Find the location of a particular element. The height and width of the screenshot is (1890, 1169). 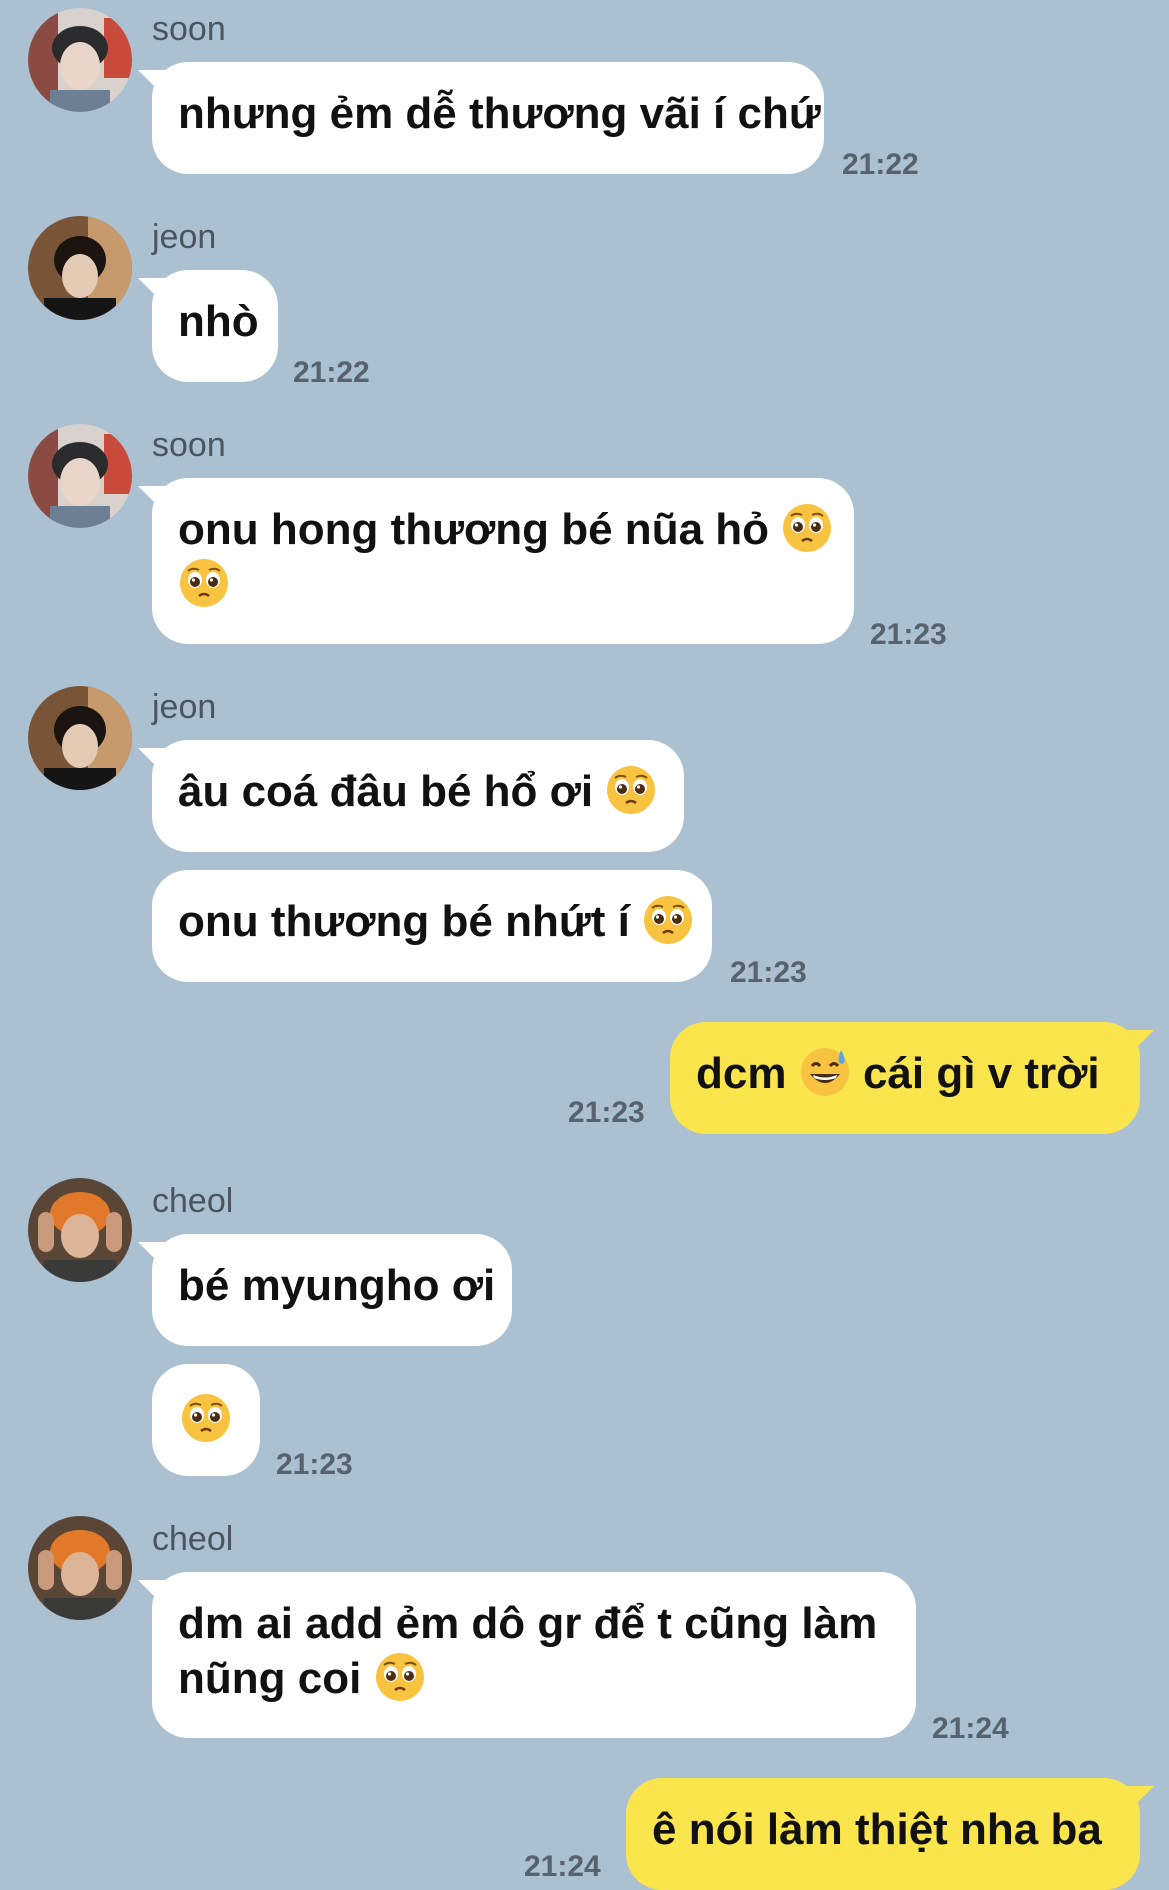

message-bubble: âu coá đâu bé hổ ơi is located at coordinates (418, 796).